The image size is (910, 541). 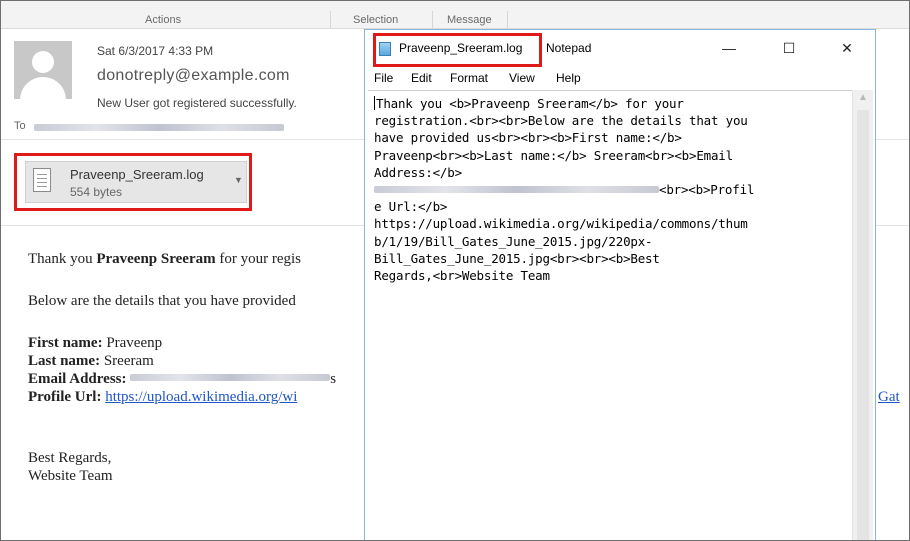 I want to click on log-line: Regards,<br>Website Team, so click(x=462, y=276).